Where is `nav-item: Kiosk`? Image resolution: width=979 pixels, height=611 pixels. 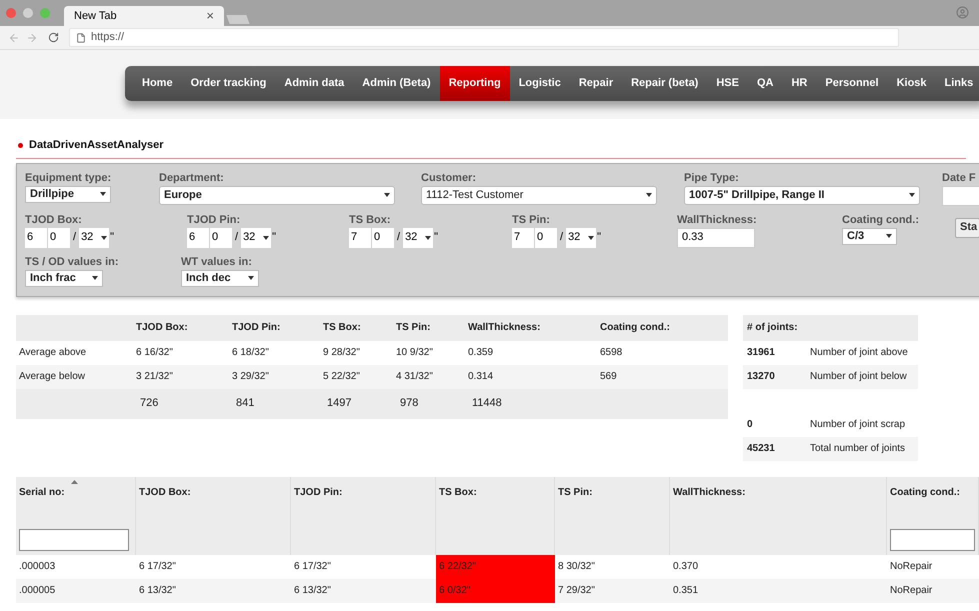 nav-item: Kiosk is located at coordinates (912, 83).